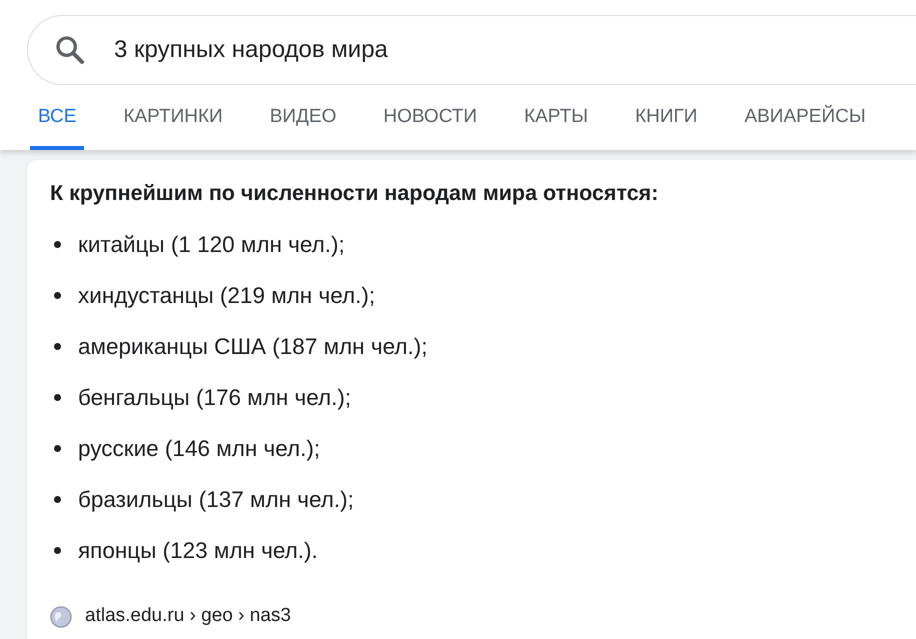  Describe the element at coordinates (805, 119) in the screenshot. I see `tab: АВИАРЕЙСЫ` at that location.